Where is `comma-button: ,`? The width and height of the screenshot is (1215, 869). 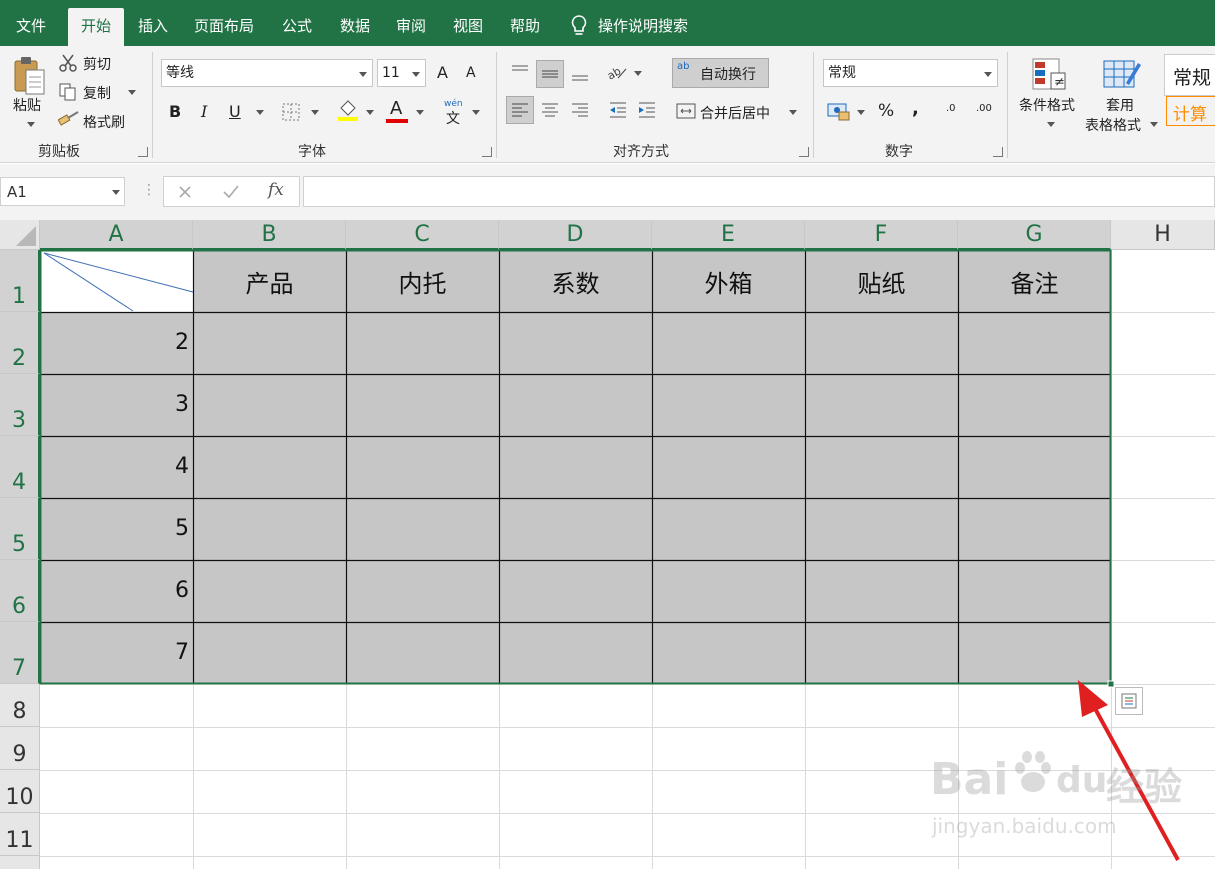 comma-button: , is located at coordinates (915, 108).